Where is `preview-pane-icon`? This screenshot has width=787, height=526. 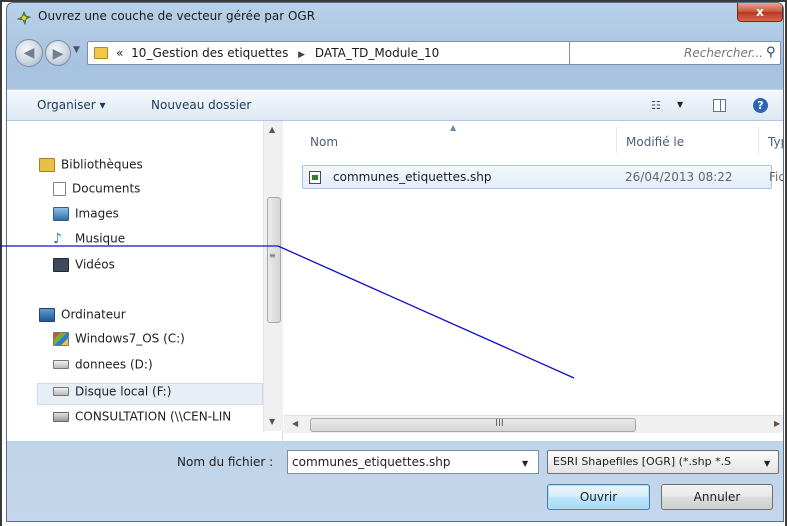
preview-pane-icon is located at coordinates (719, 105).